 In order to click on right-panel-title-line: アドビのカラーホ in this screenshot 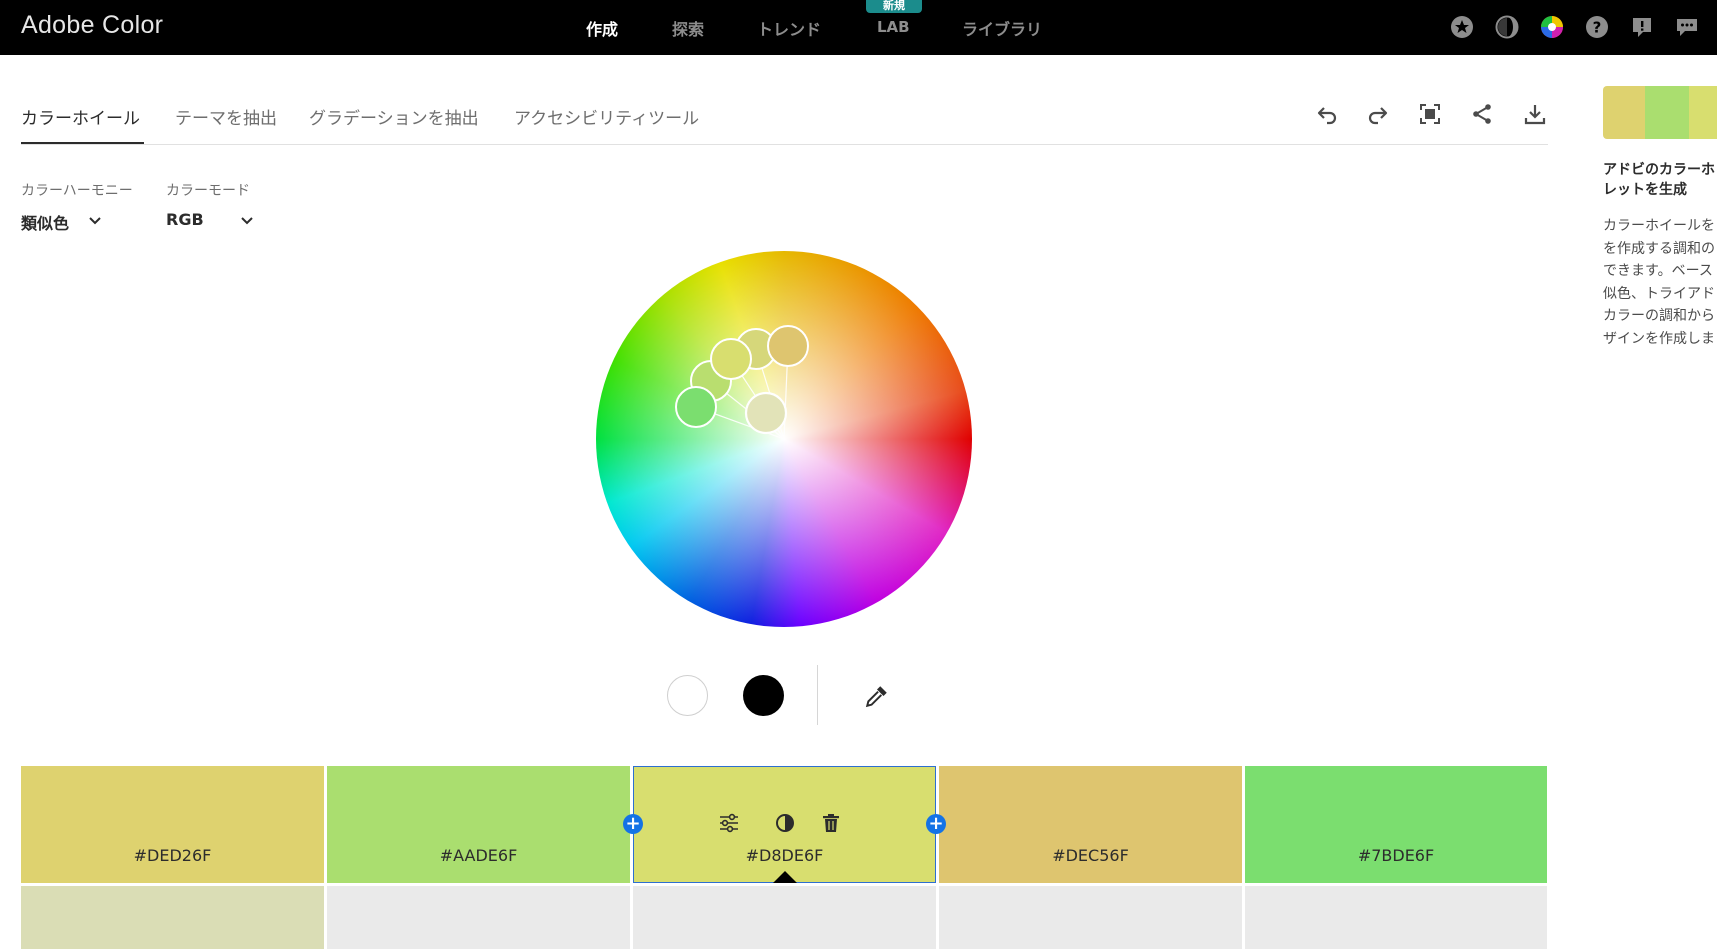, I will do `click(1659, 170)`.